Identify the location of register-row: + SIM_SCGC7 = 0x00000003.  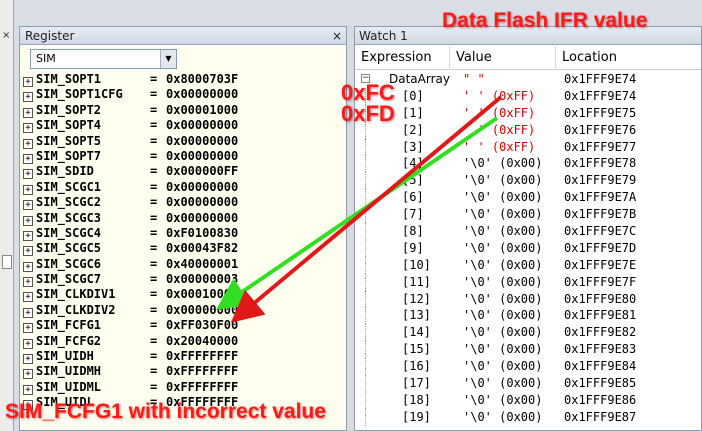
(184, 280).